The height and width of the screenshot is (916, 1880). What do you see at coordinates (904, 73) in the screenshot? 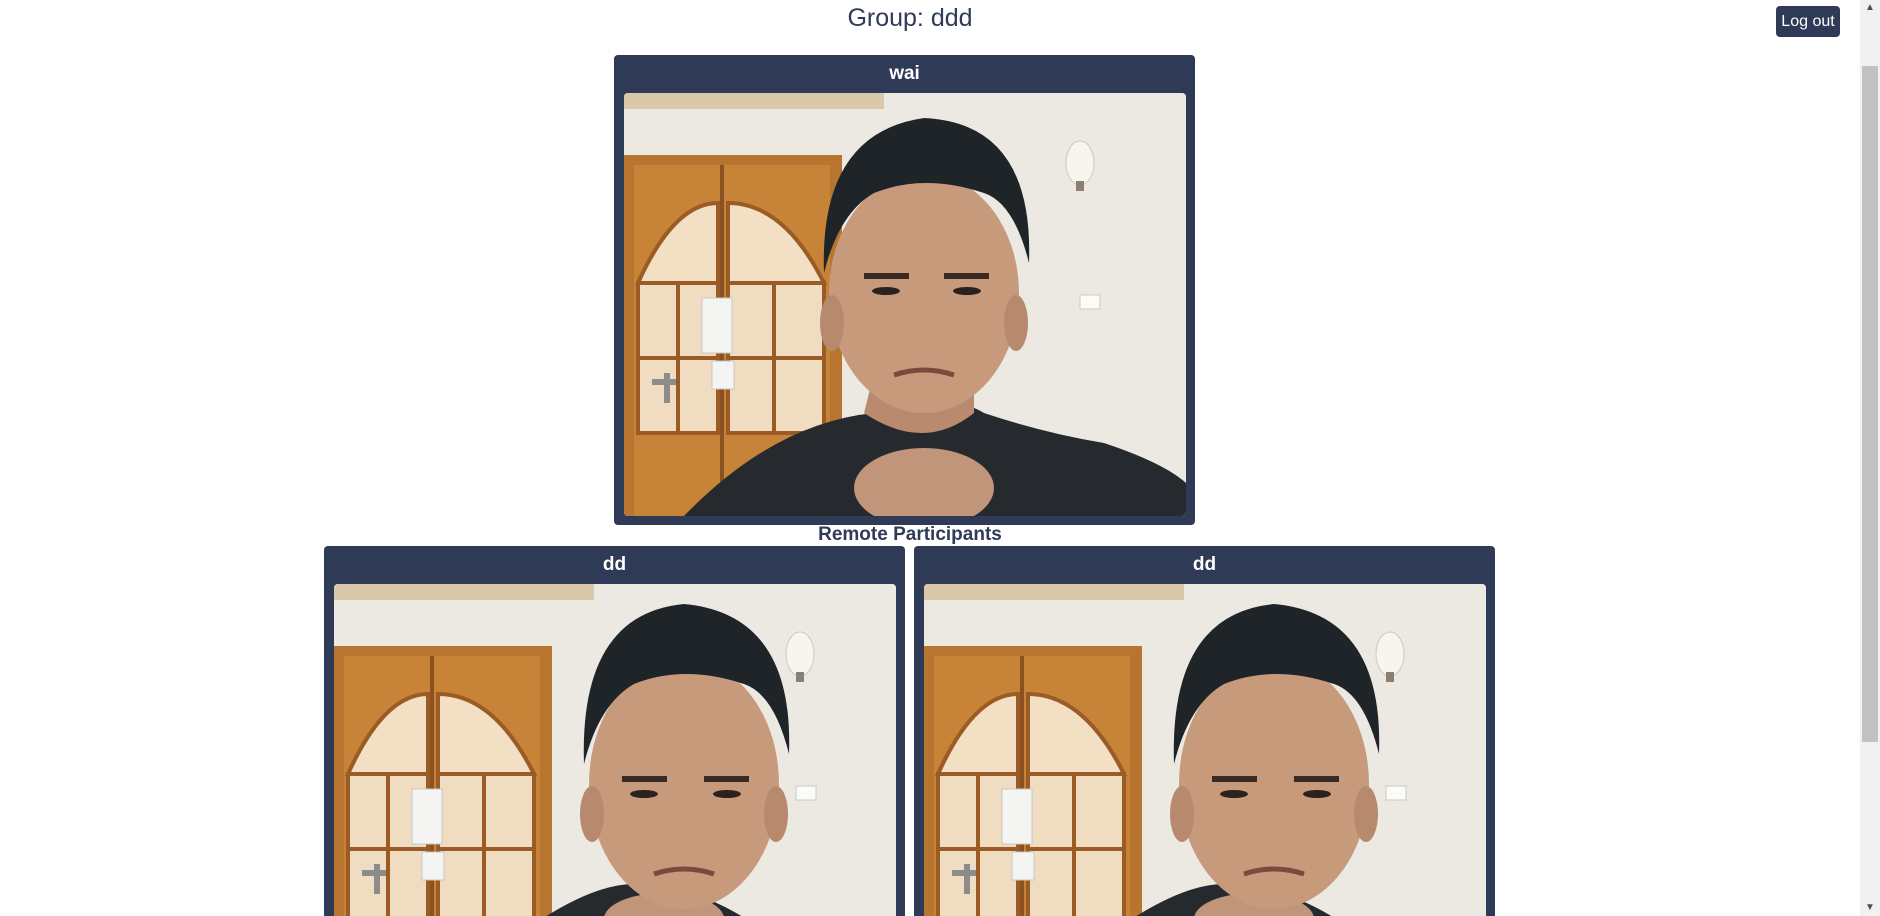
I see `participant-name: wai` at bounding box center [904, 73].